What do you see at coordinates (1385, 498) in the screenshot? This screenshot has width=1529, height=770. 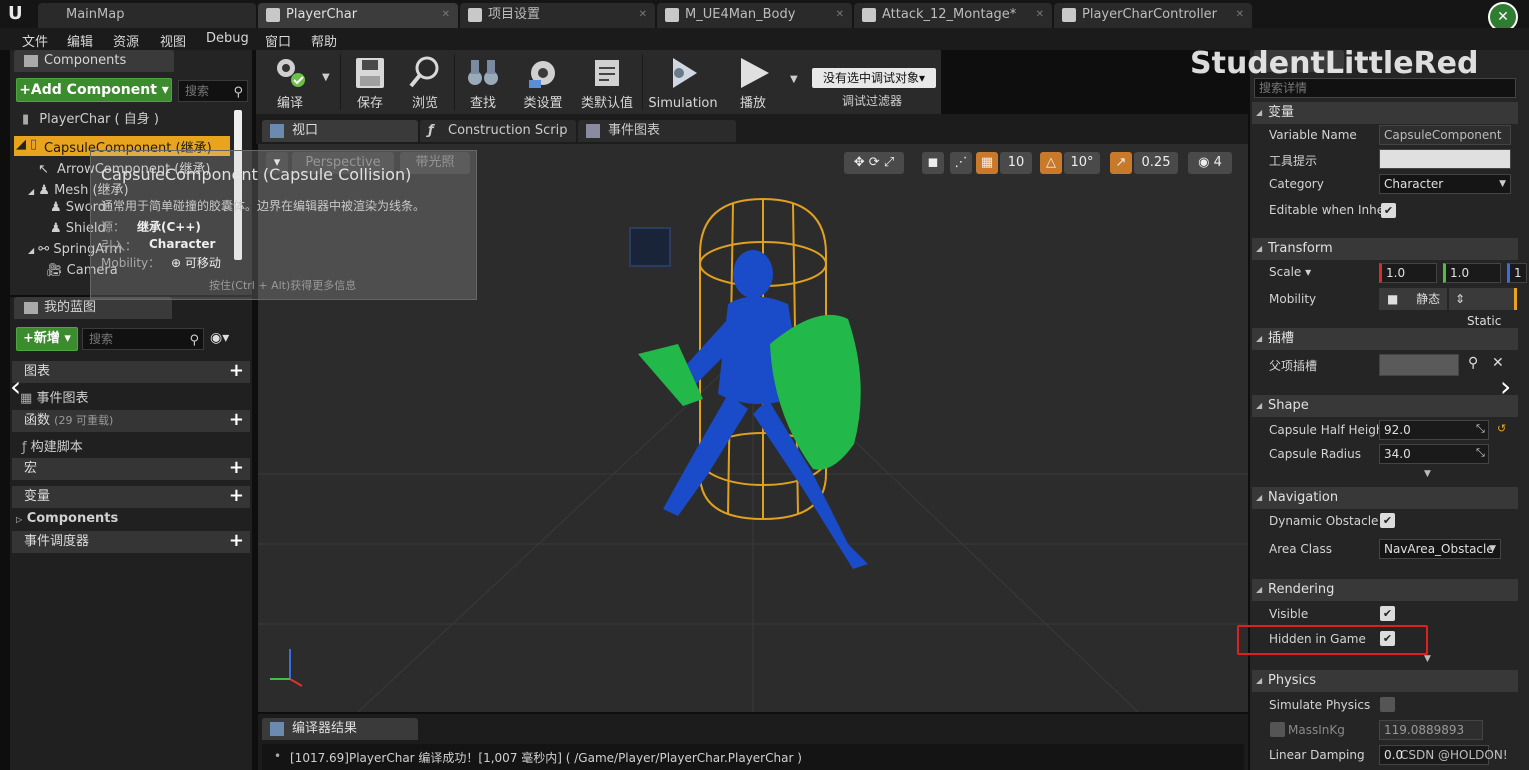 I see `section-navigation: Navigation` at bounding box center [1385, 498].